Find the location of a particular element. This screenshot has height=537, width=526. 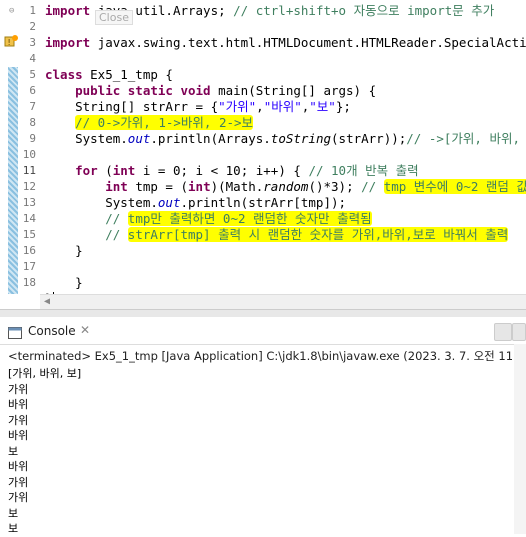

code-line: public static void main(String[] args) { is located at coordinates (210, 91).